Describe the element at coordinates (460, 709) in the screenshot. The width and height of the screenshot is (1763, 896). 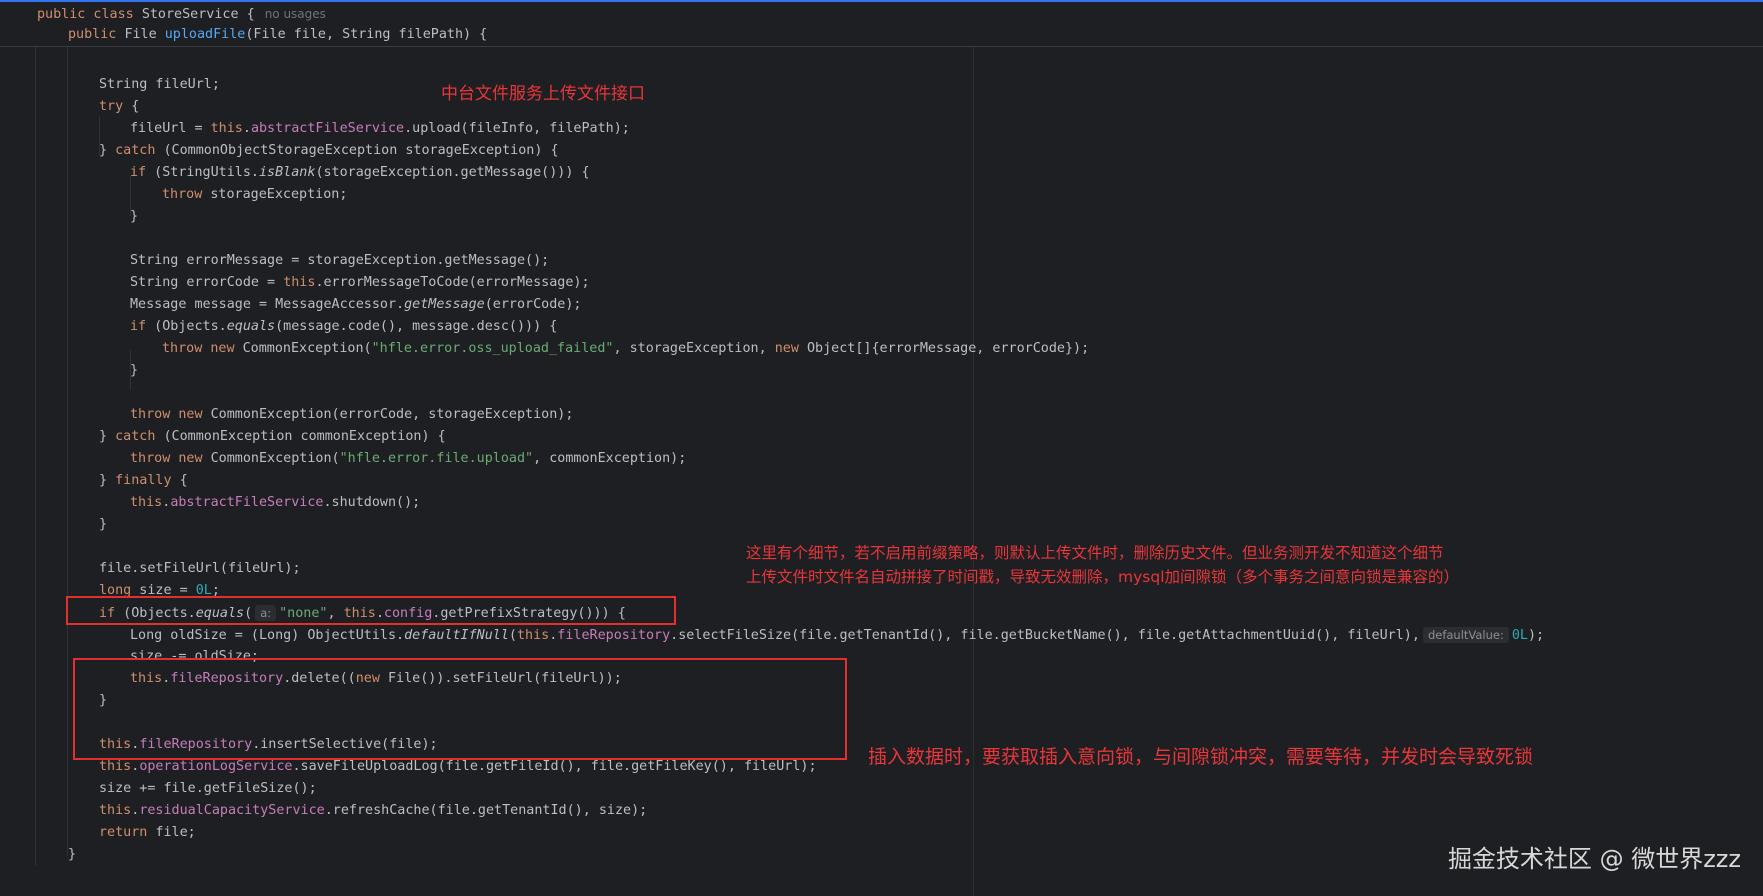
I see `highlight-box-delete-insert` at that location.